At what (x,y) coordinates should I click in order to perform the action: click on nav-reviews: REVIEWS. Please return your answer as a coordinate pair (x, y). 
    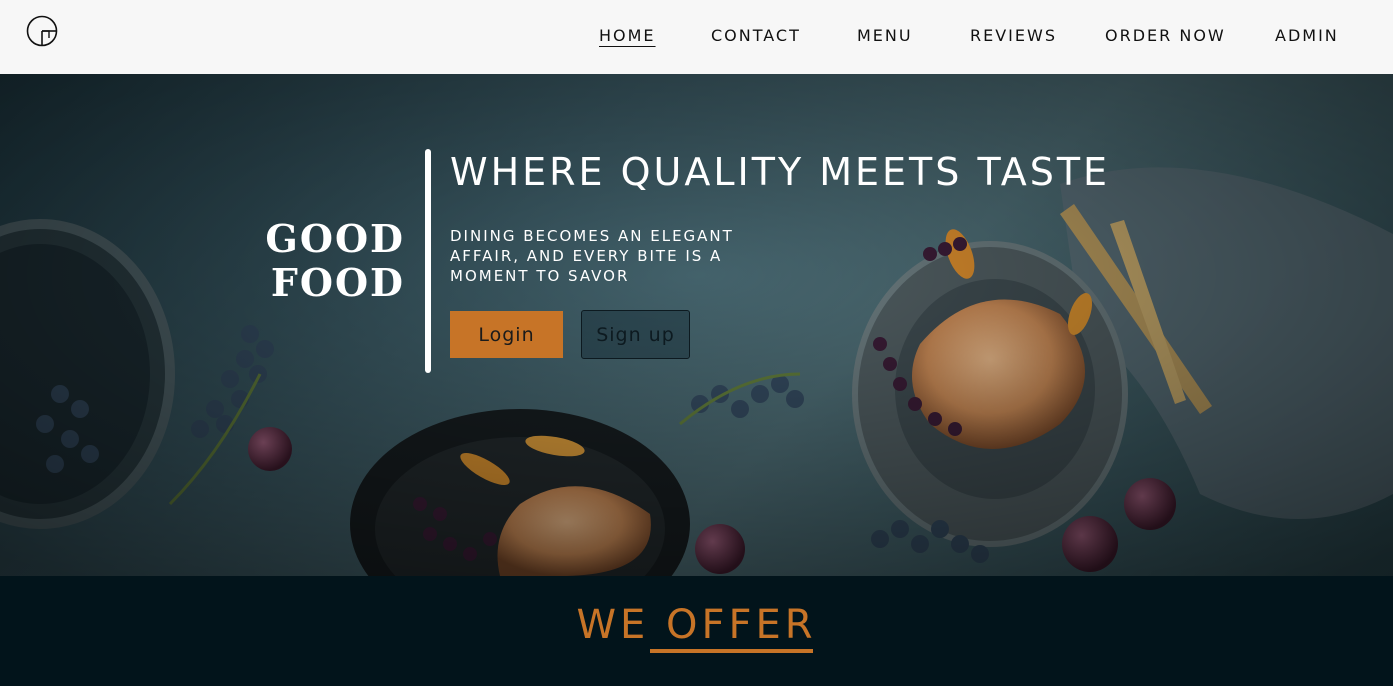
    Looking at the image, I should click on (1013, 35).